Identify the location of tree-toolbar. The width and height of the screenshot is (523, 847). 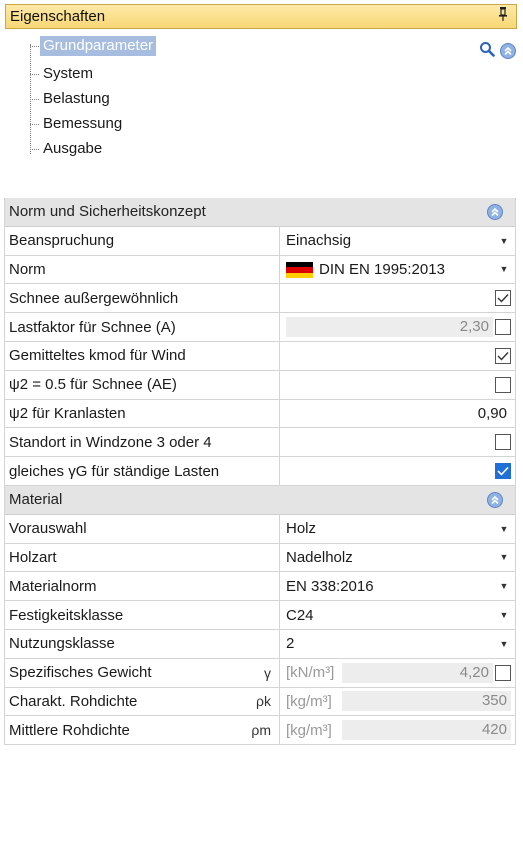
(497, 51).